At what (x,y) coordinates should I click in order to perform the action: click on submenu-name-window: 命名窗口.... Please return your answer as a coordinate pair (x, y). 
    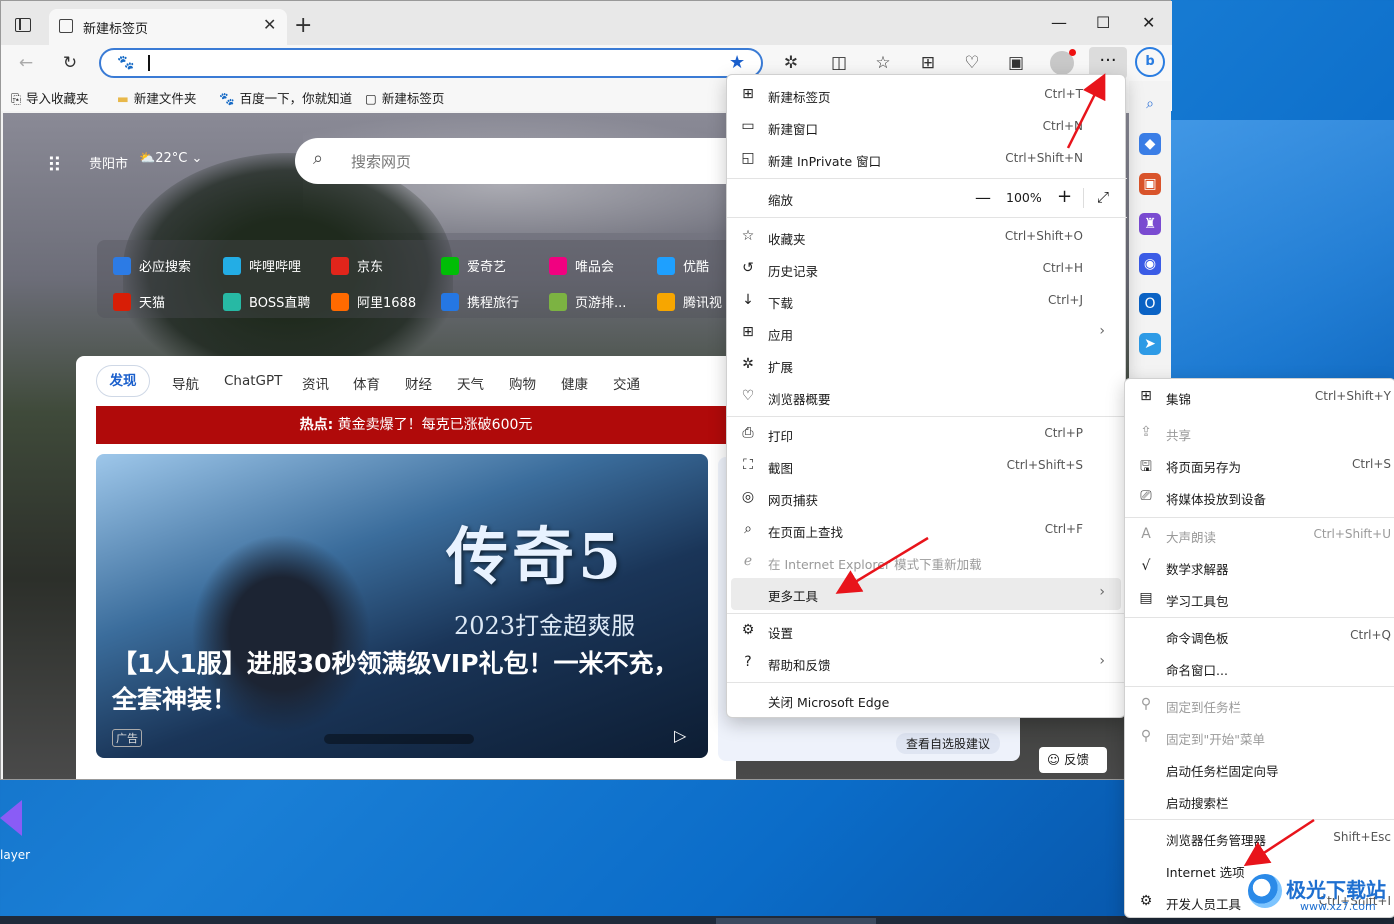
    Looking at the image, I should click on (1261, 668).